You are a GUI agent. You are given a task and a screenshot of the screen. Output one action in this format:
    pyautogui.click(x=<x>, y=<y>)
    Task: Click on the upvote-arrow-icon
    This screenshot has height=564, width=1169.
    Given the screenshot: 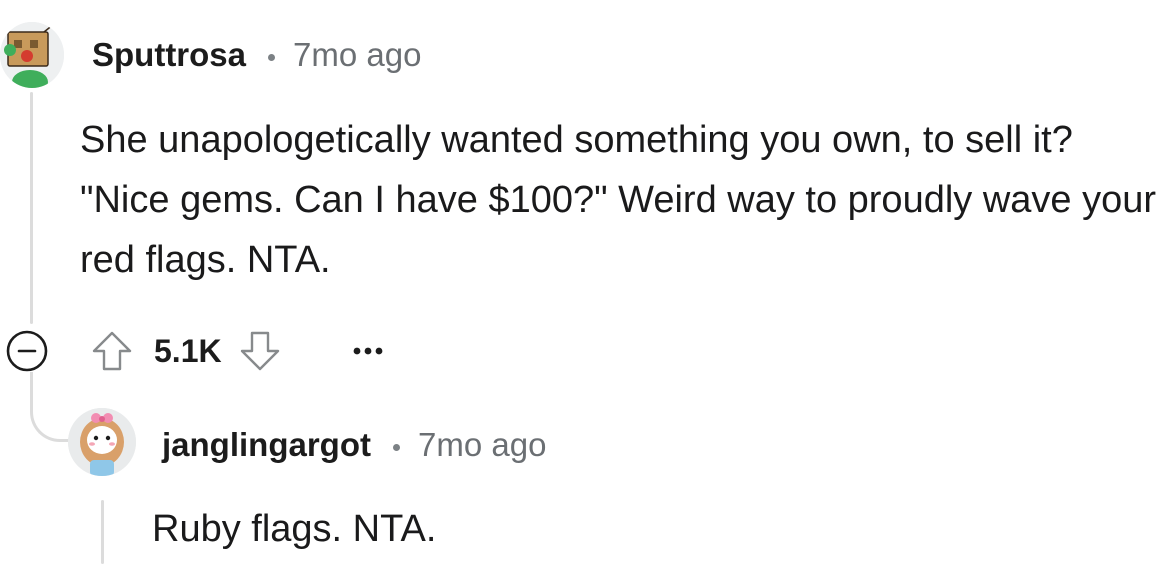 What is the action you would take?
    pyautogui.click(x=112, y=351)
    